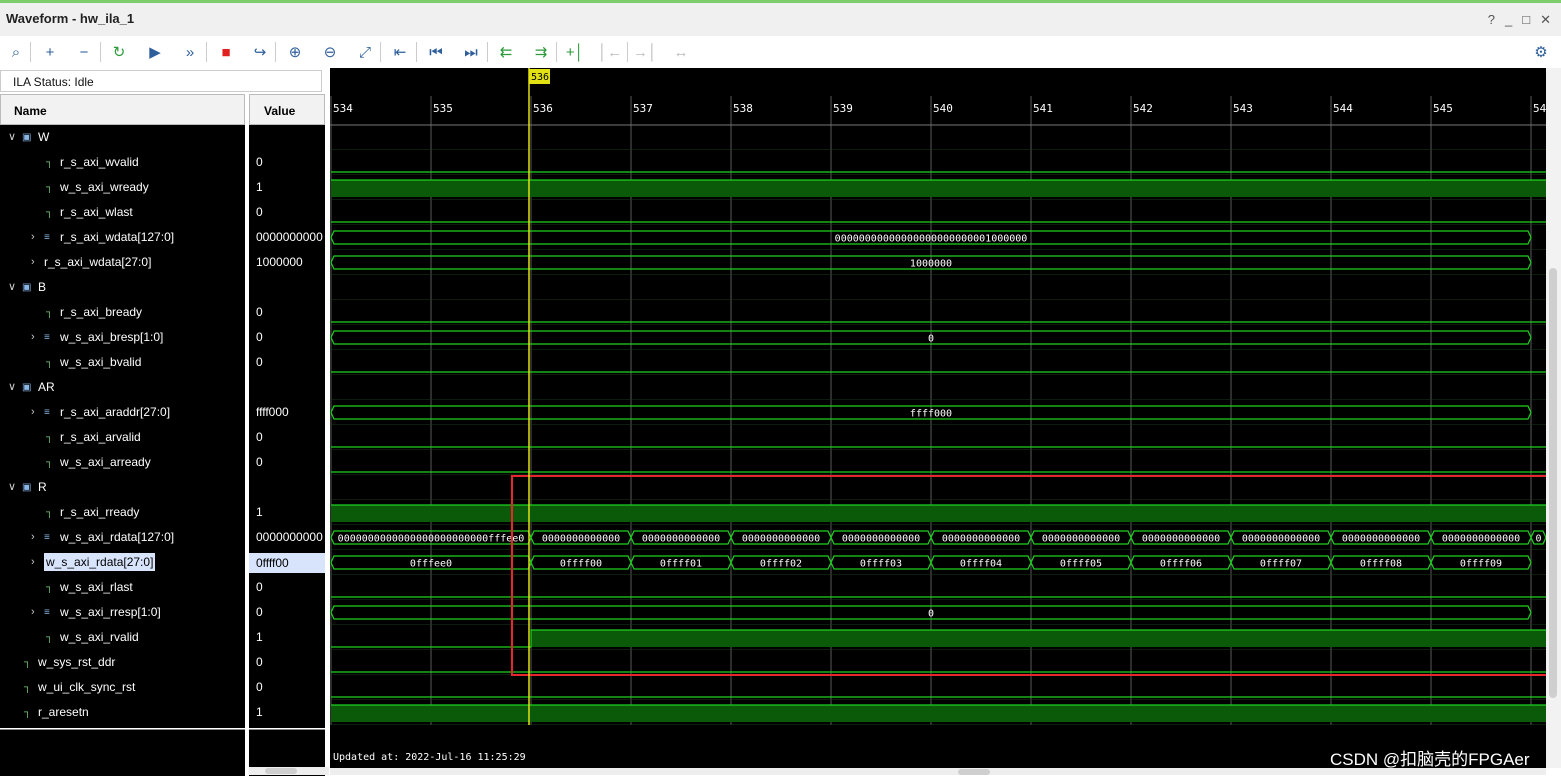  Describe the element at coordinates (122, 562) in the screenshot. I see `signal-row: › w_s_axi_rdata[27:0]` at that location.